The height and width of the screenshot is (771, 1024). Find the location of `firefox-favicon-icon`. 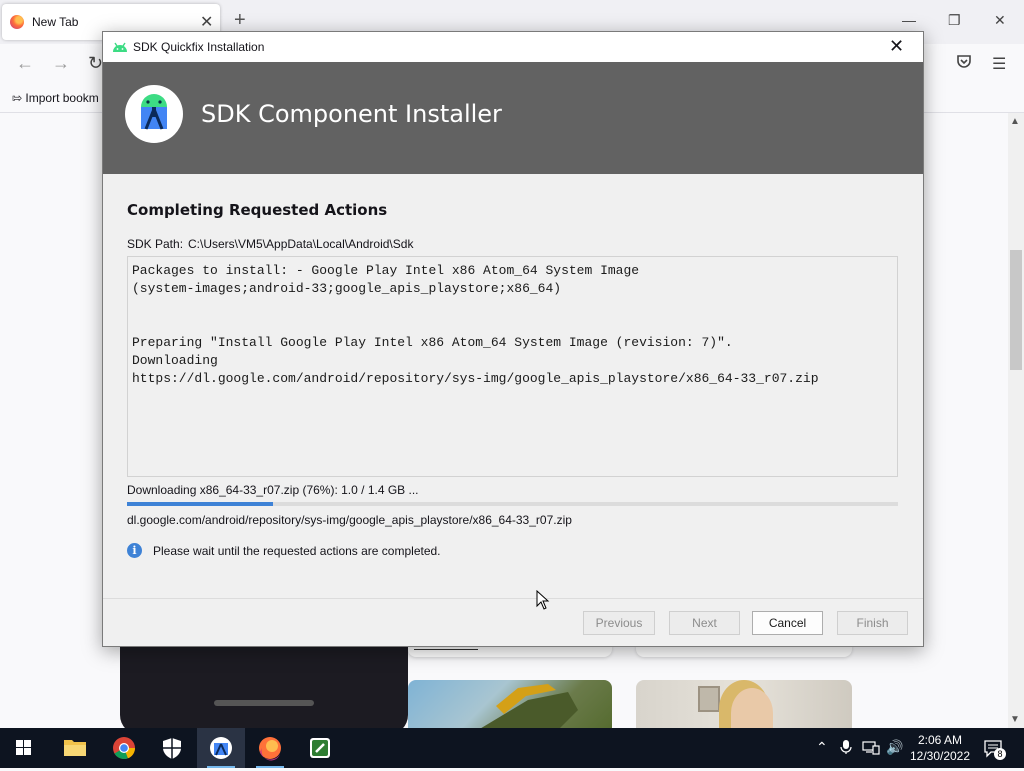

firefox-favicon-icon is located at coordinates (17, 22).